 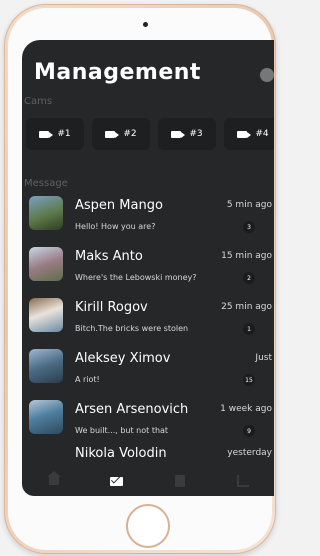 What do you see at coordinates (249, 205) in the screenshot?
I see `message-time: 5 min ago` at bounding box center [249, 205].